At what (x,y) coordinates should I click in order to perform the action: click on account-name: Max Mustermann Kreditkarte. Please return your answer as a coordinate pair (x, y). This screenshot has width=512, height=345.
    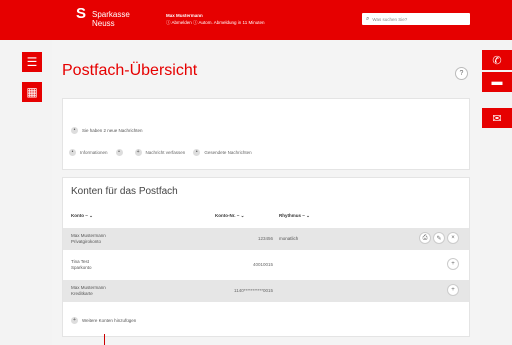
    Looking at the image, I should click on (88, 291).